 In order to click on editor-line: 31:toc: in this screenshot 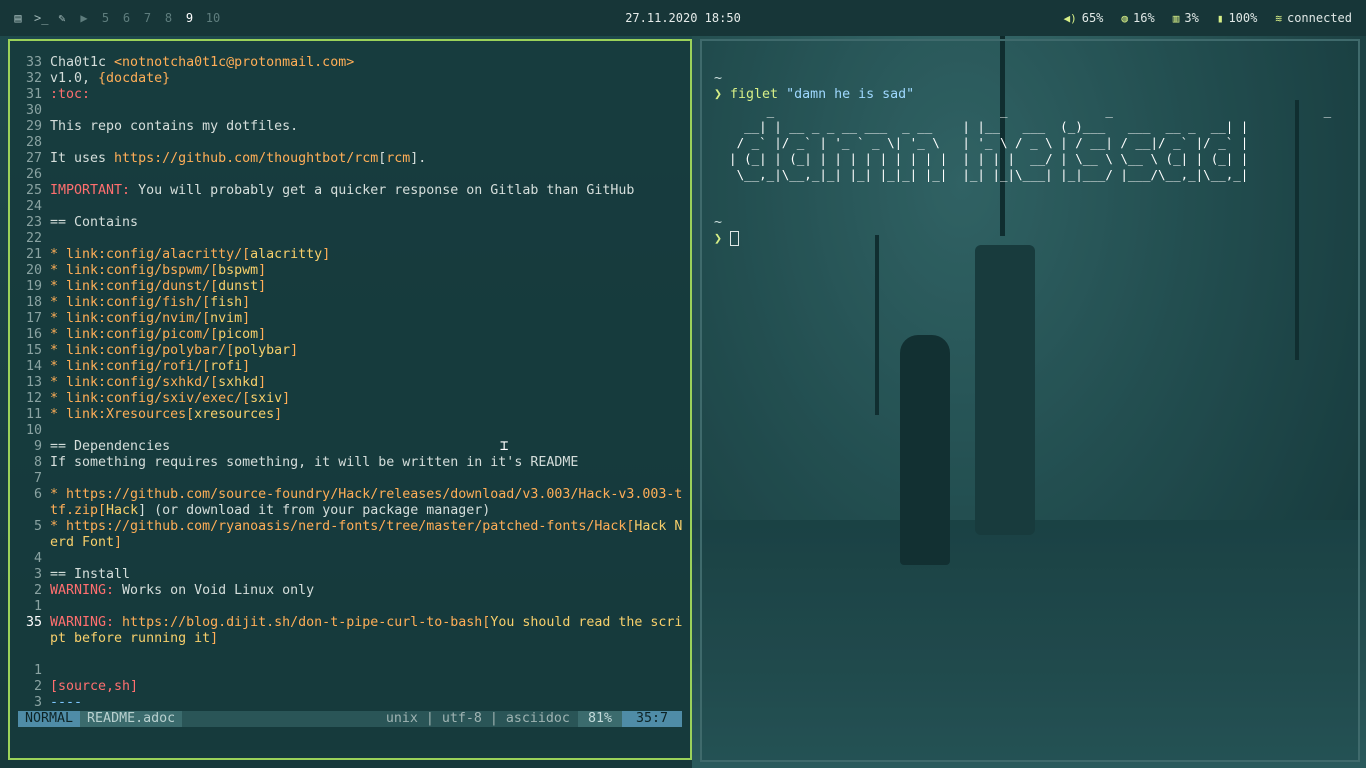, I will do `click(350, 95)`.